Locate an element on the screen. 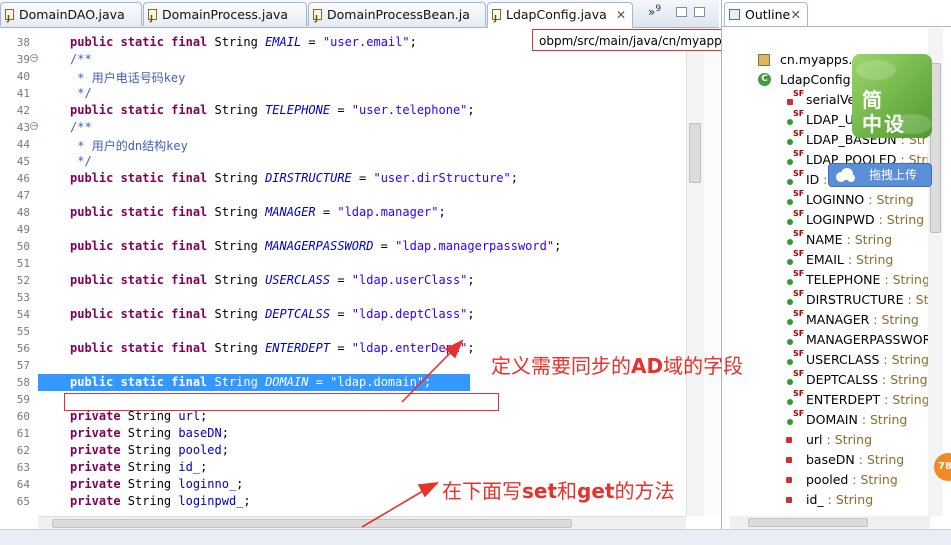  code-token: TELEPHONE is located at coordinates (298, 110).